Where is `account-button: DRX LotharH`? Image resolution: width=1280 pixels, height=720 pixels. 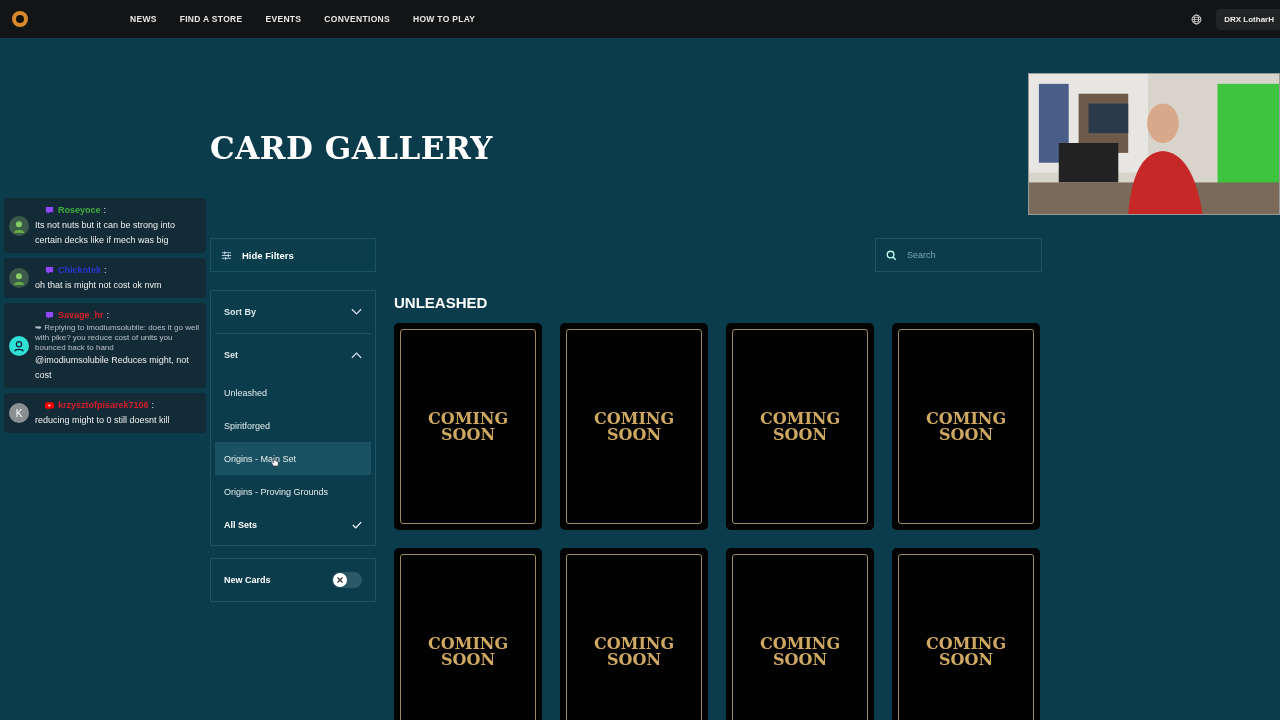
account-button: DRX LotharH is located at coordinates (1248, 19).